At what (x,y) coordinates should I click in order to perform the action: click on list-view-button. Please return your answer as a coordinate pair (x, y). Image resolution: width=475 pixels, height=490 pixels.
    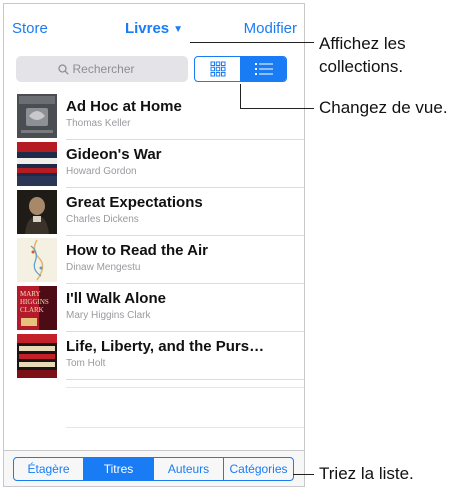
    Looking at the image, I should click on (263, 69).